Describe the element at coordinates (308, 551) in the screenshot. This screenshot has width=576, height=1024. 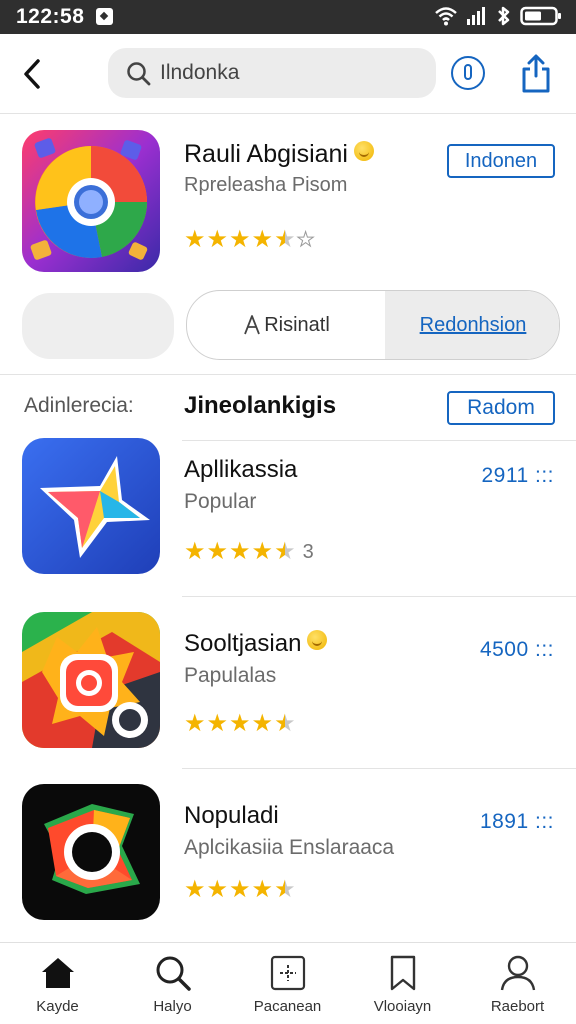
I see `rating-count: 3` at that location.